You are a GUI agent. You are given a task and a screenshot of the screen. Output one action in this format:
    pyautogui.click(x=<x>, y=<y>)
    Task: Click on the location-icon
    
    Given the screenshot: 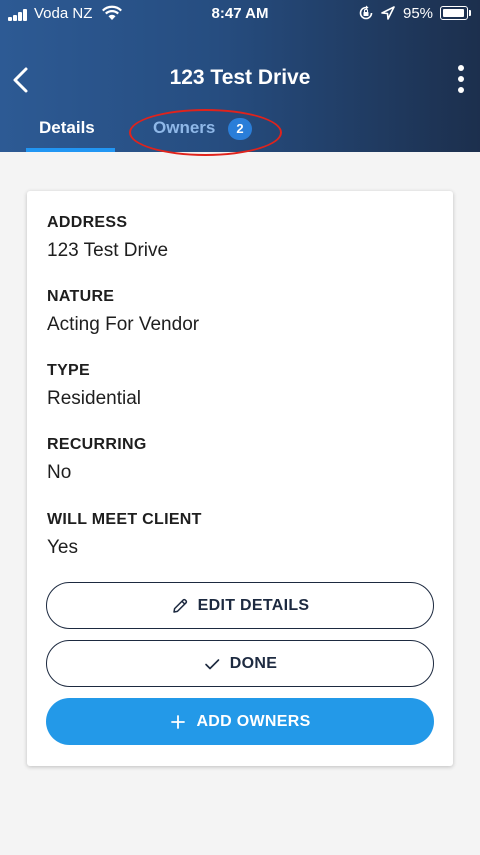 What is the action you would take?
    pyautogui.click(x=388, y=13)
    